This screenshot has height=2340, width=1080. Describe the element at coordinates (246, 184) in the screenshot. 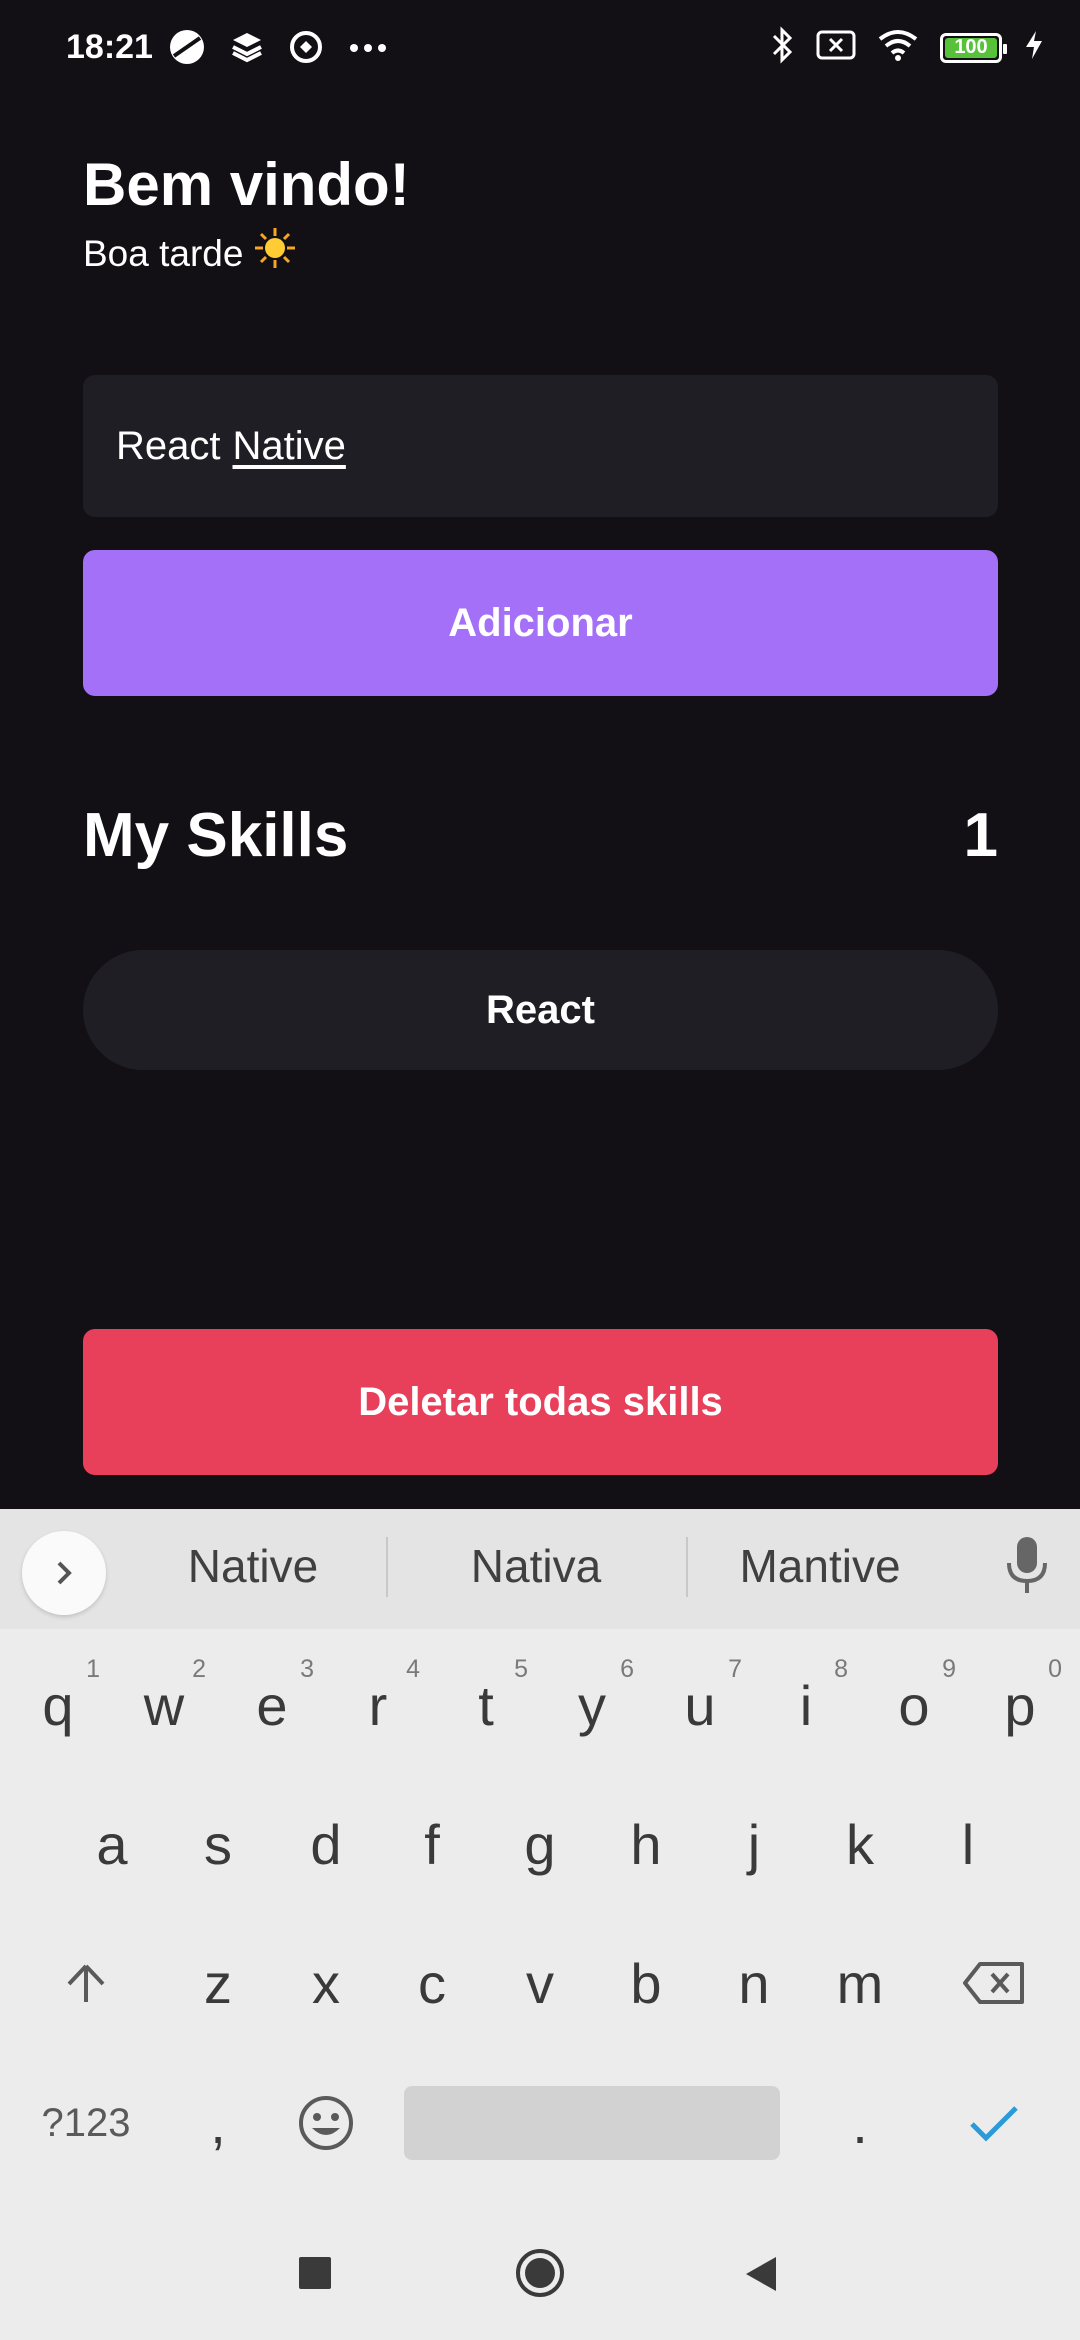

I see `page-title: Bem vindo!` at that location.